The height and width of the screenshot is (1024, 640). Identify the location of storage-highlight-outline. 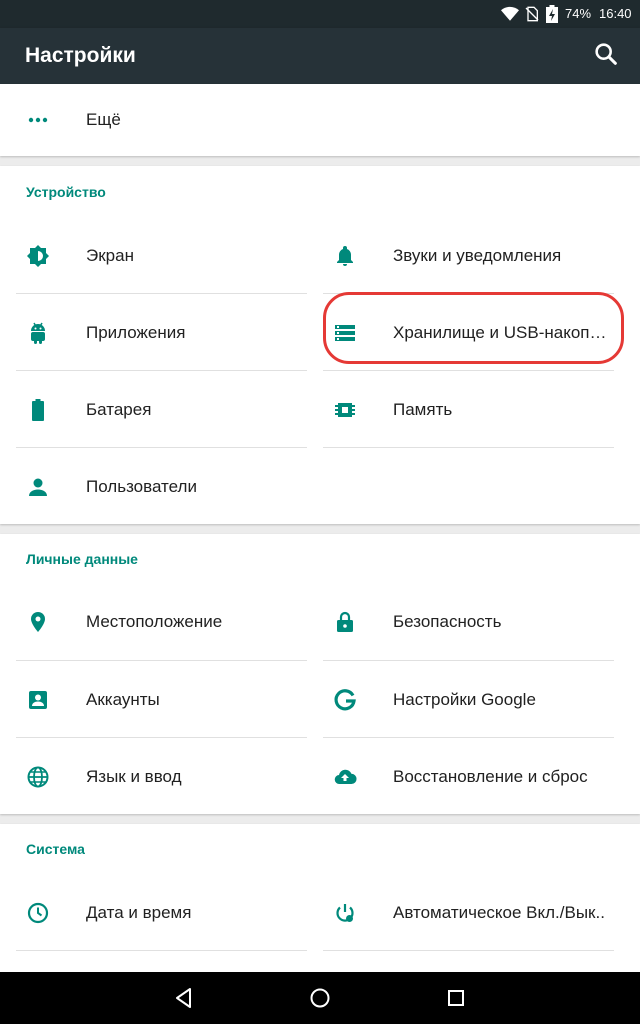
(473, 328).